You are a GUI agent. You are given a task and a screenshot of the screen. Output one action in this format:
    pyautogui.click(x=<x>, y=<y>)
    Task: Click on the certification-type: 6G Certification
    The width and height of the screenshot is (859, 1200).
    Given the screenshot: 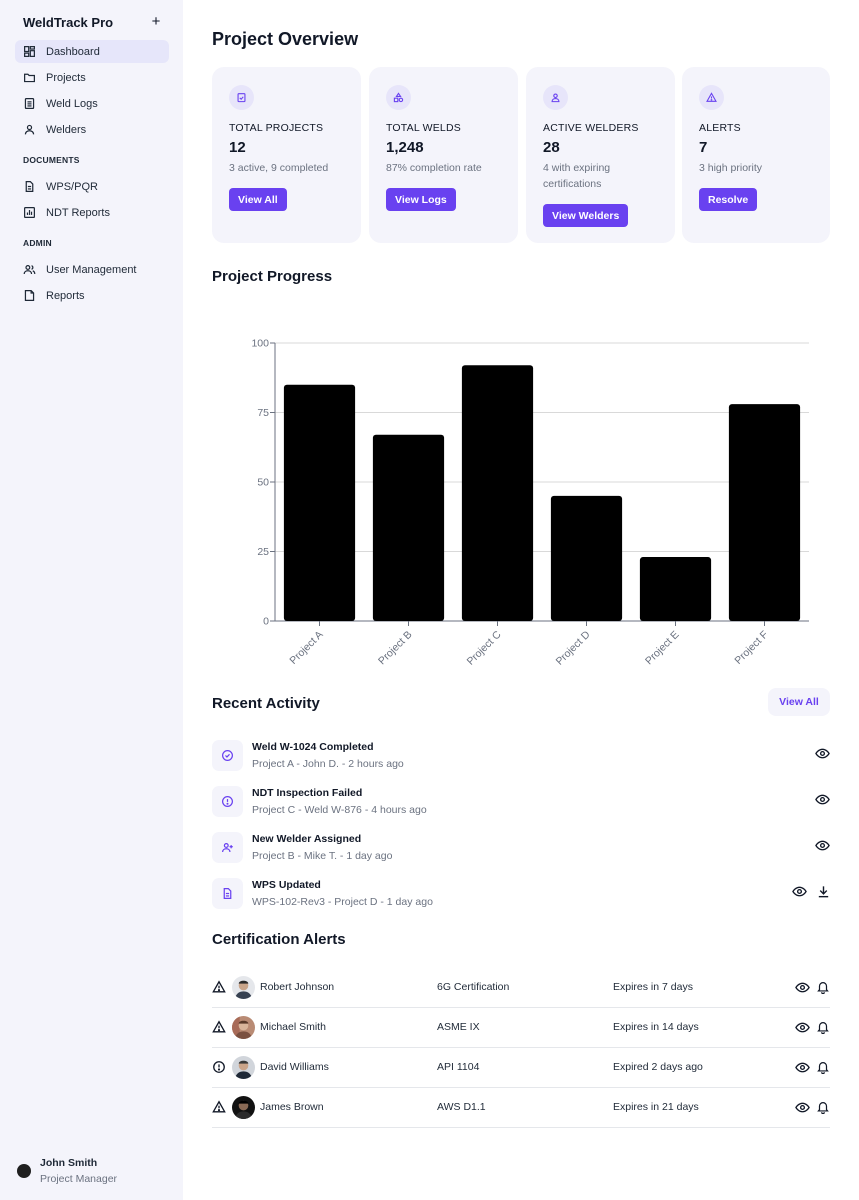 What is the action you would take?
    pyautogui.click(x=473, y=987)
    